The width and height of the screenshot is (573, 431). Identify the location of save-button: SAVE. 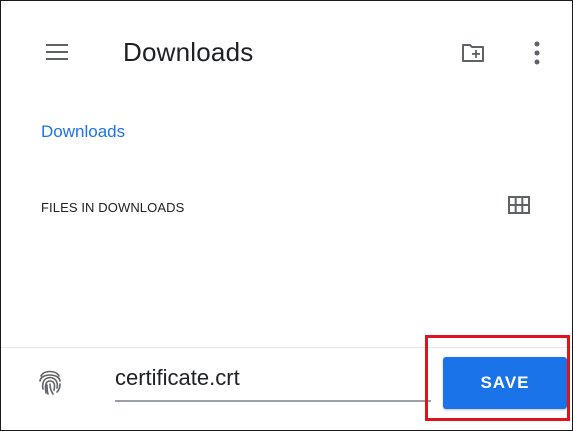
(505, 383).